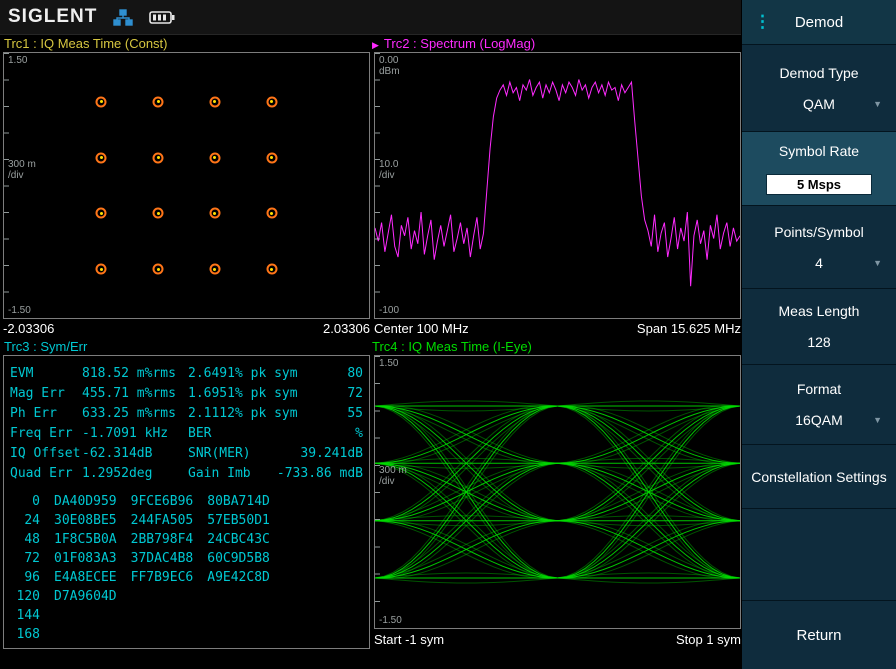 The image size is (896, 669). I want to click on sidebar-item-value-row: 5 Msps, so click(819, 184).